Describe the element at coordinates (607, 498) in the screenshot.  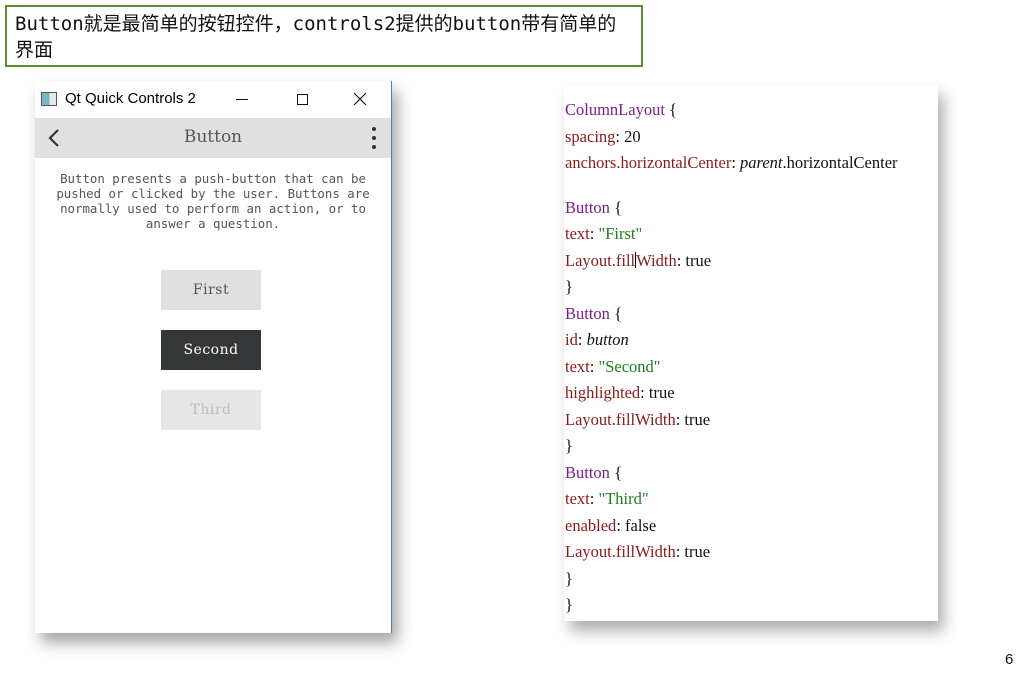
I see `code-line: text: "Third"` at that location.